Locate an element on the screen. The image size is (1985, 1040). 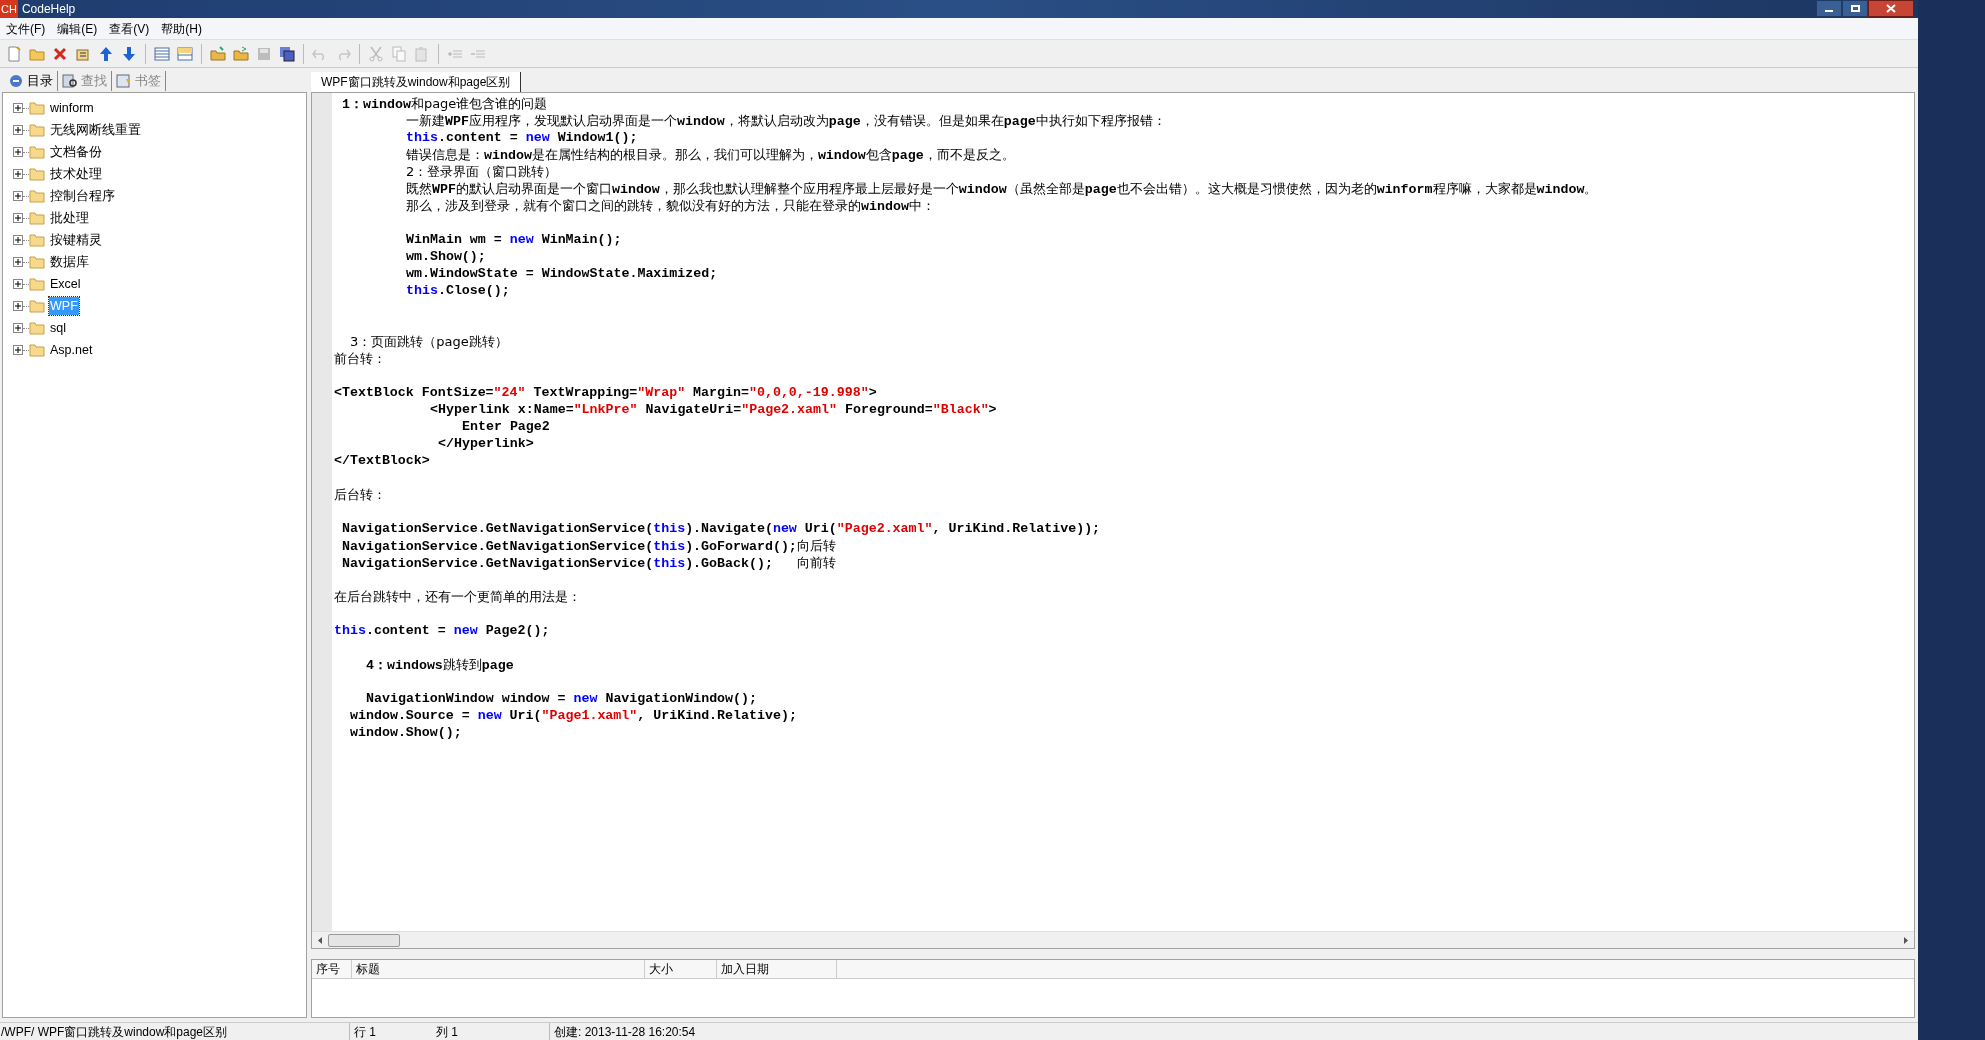
code-line: window.Show(); is located at coordinates (406, 732).